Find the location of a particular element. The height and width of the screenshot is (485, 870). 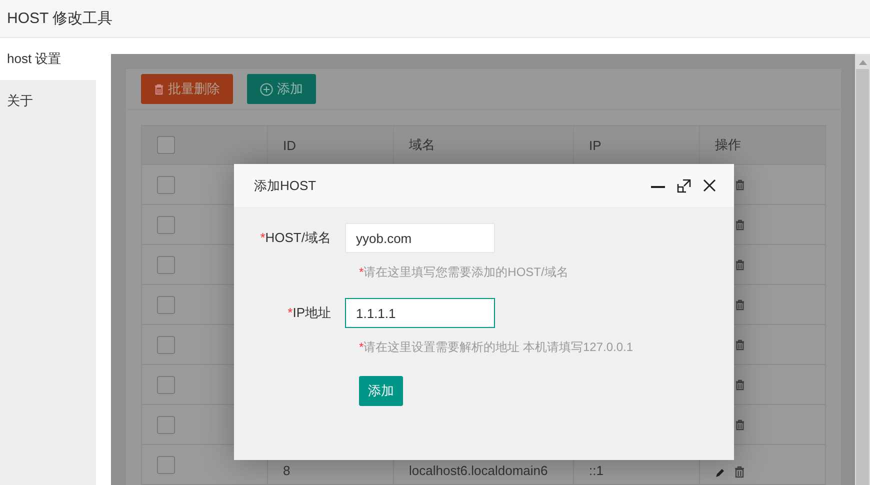

sidebar-item: host 设置 is located at coordinates (48, 59).